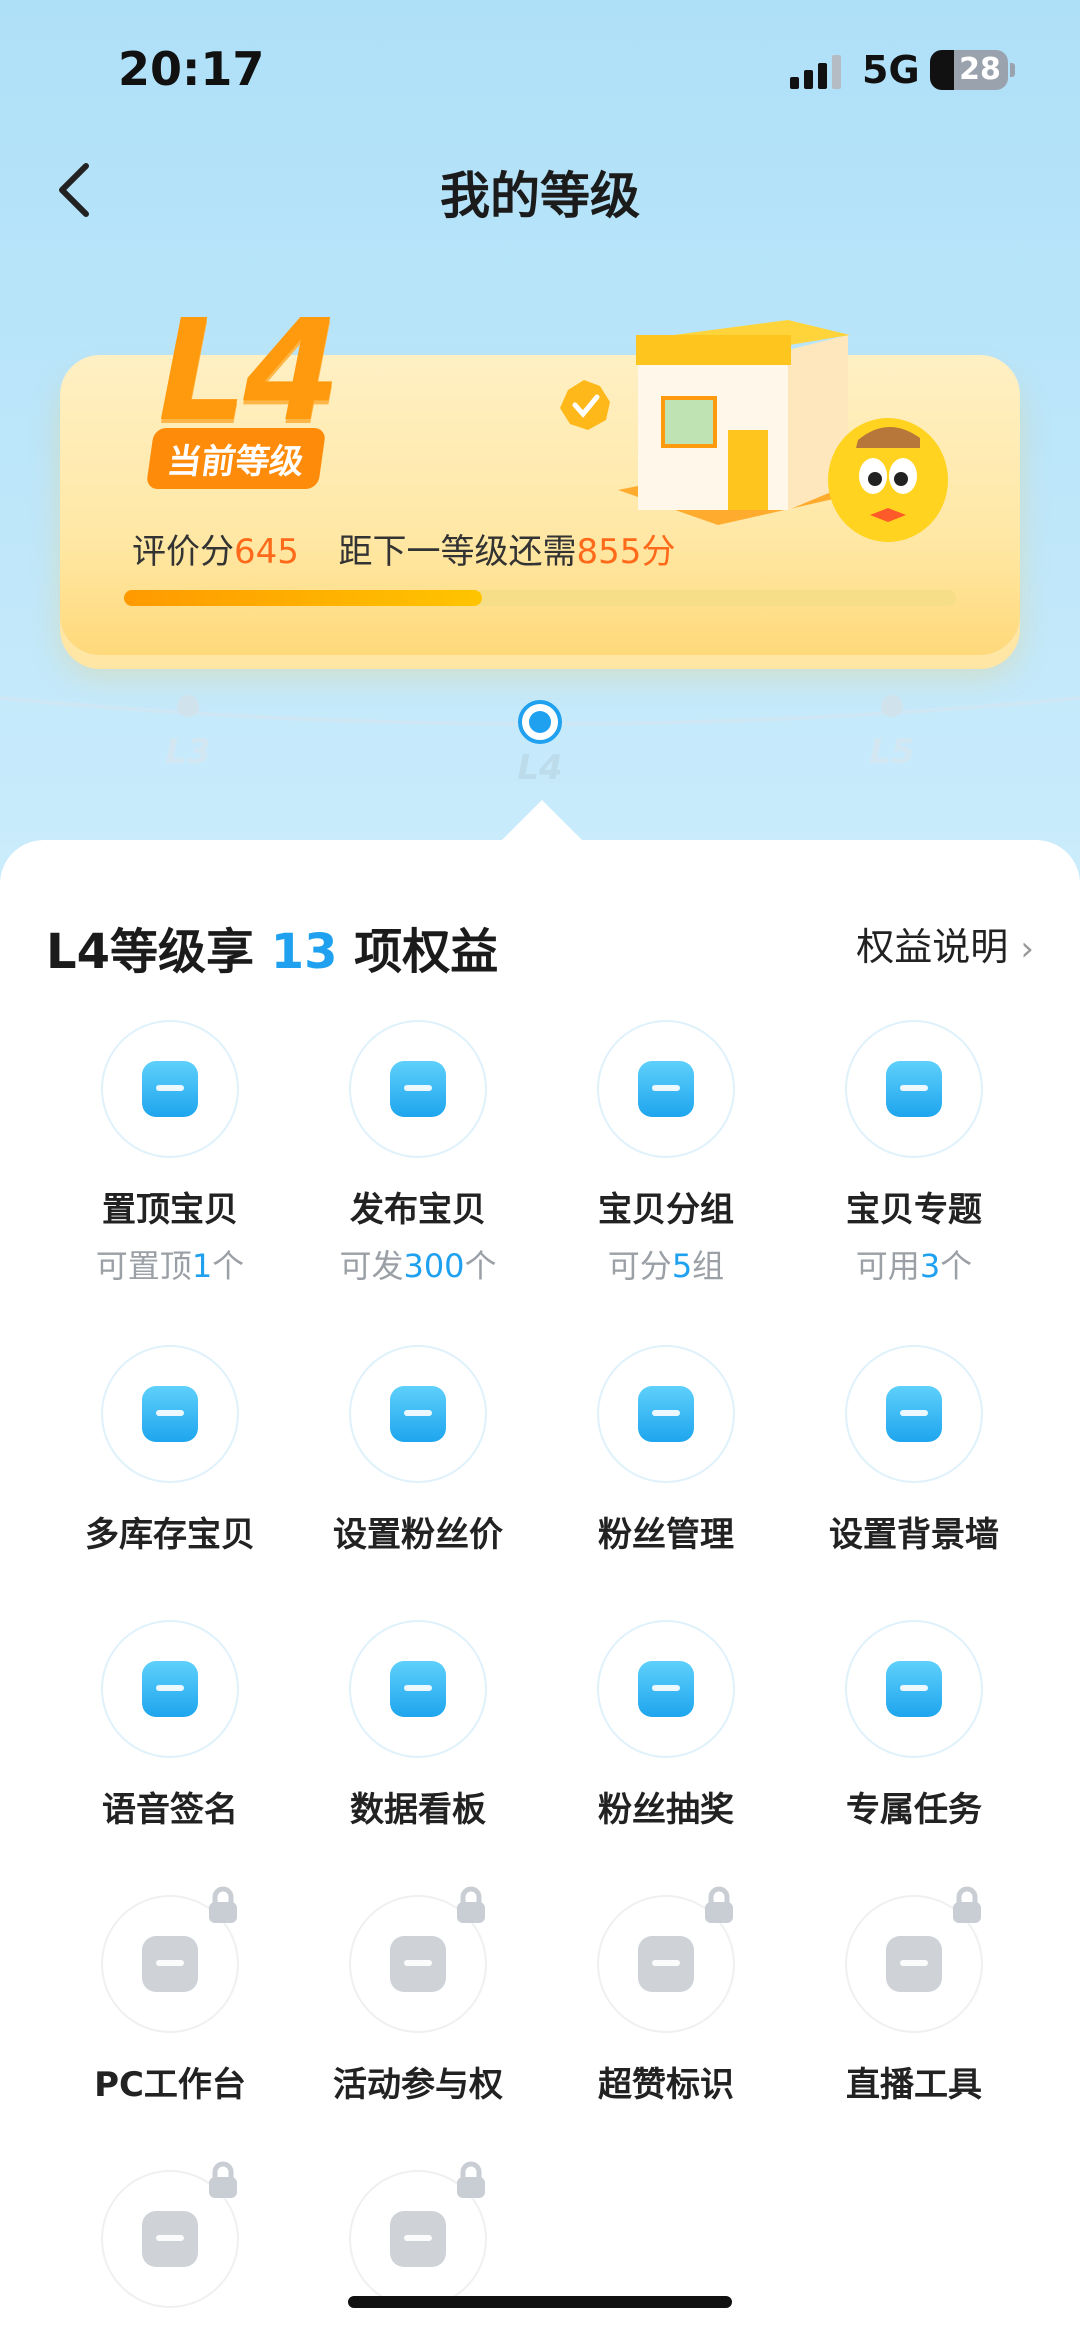 This screenshot has width=1080, height=2337. What do you see at coordinates (170, 1535) in the screenshot?
I see `right-item-name: 多库存宝贝` at bounding box center [170, 1535].